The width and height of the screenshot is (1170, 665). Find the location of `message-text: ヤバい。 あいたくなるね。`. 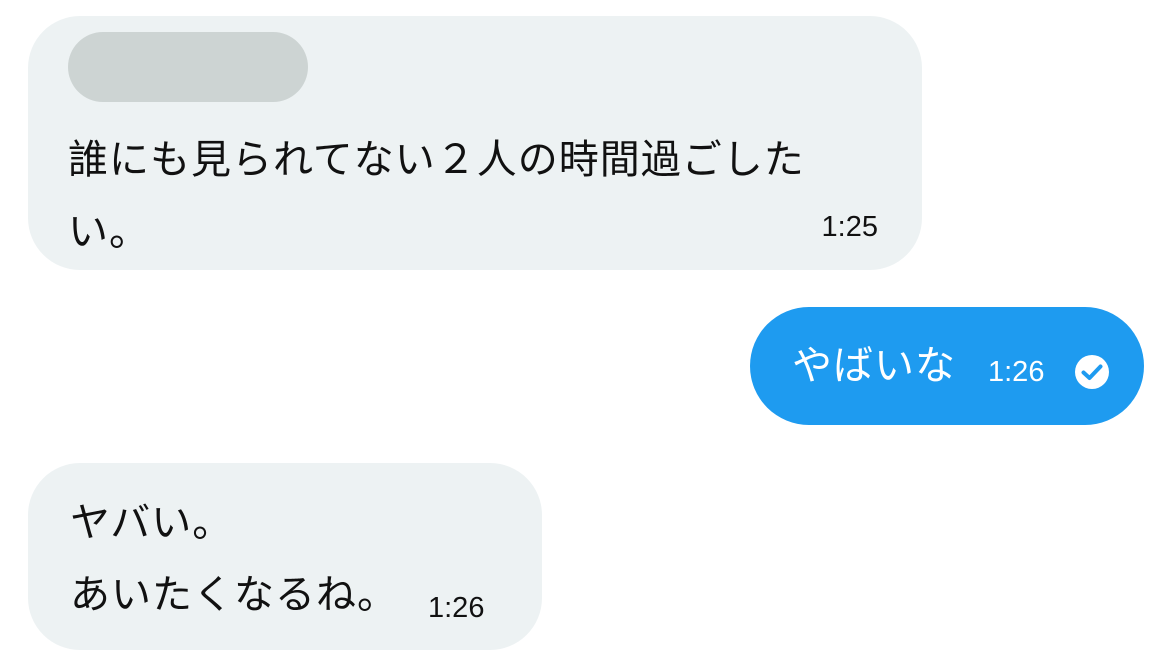

message-text: ヤバい。 あいたくなるね。 is located at coordinates (234, 559).